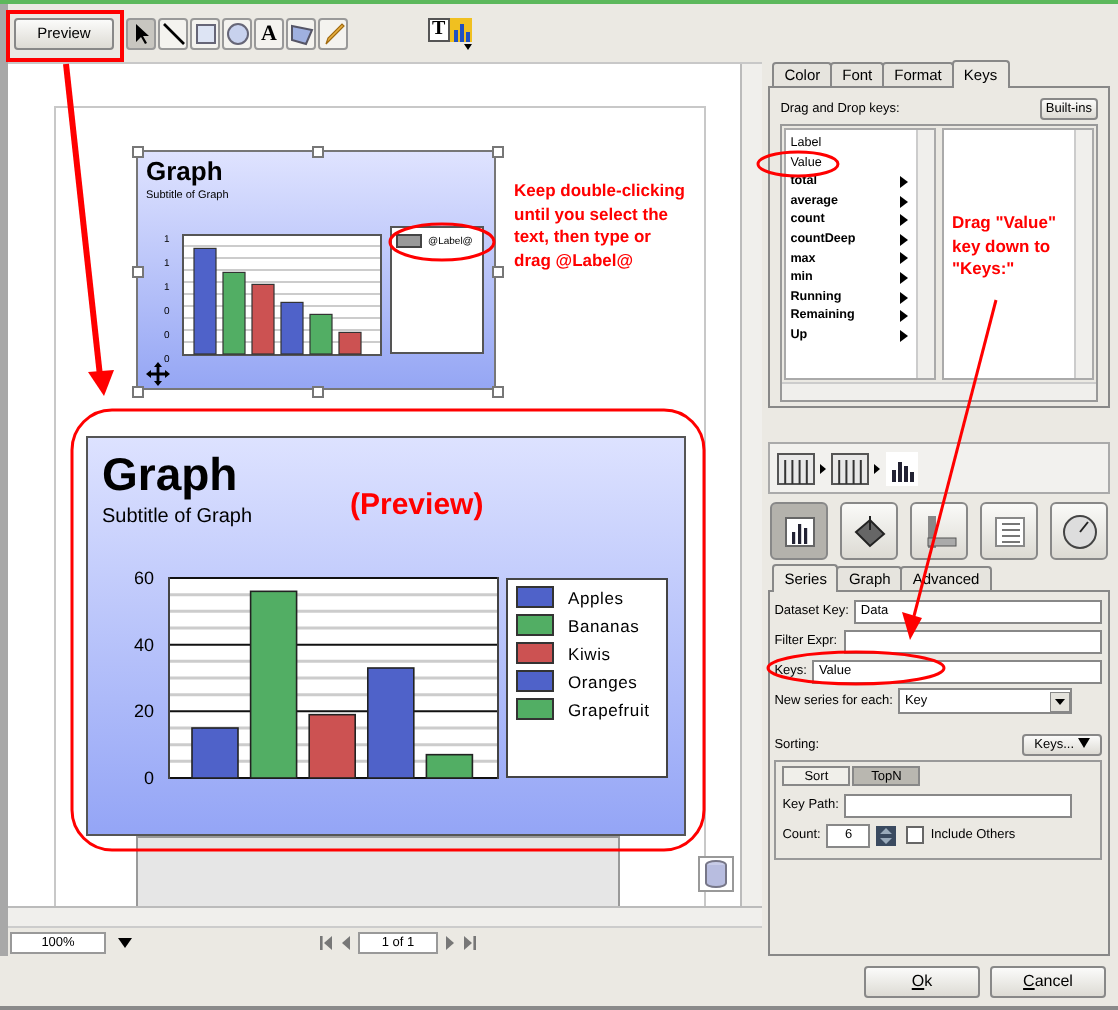 Image resolution: width=1118 pixels, height=1010 pixels. I want to click on polygon-icon, so click(301, 33).